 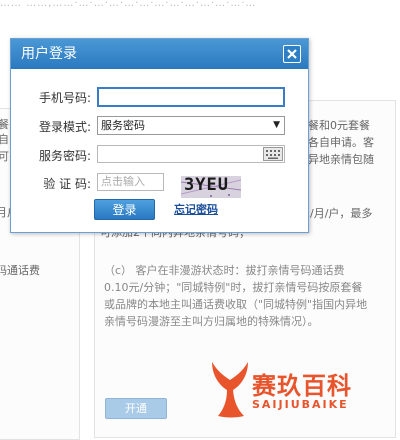 What do you see at coordinates (191, 154) in the screenshot?
I see `password-input` at bounding box center [191, 154].